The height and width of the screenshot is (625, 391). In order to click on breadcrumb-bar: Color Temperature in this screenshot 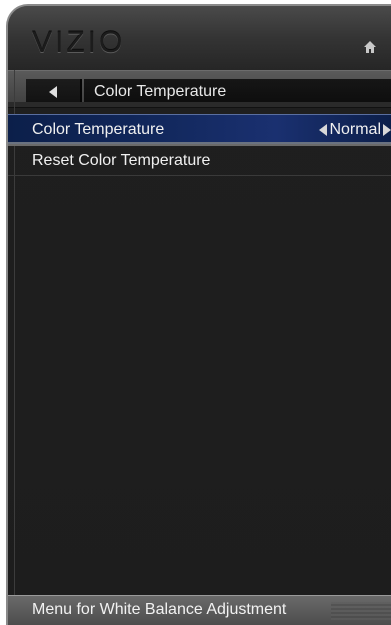, I will do `click(199, 89)`.